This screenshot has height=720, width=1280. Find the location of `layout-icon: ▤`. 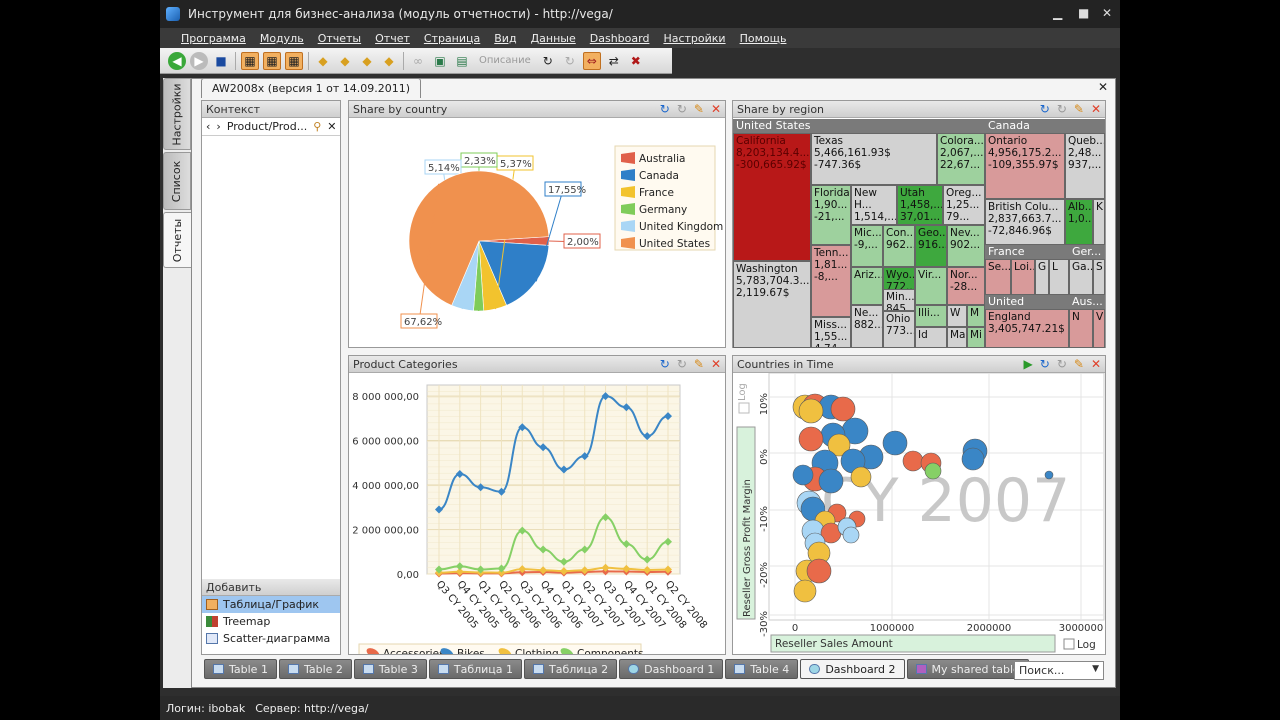

layout-icon: ▤ is located at coordinates (462, 61).